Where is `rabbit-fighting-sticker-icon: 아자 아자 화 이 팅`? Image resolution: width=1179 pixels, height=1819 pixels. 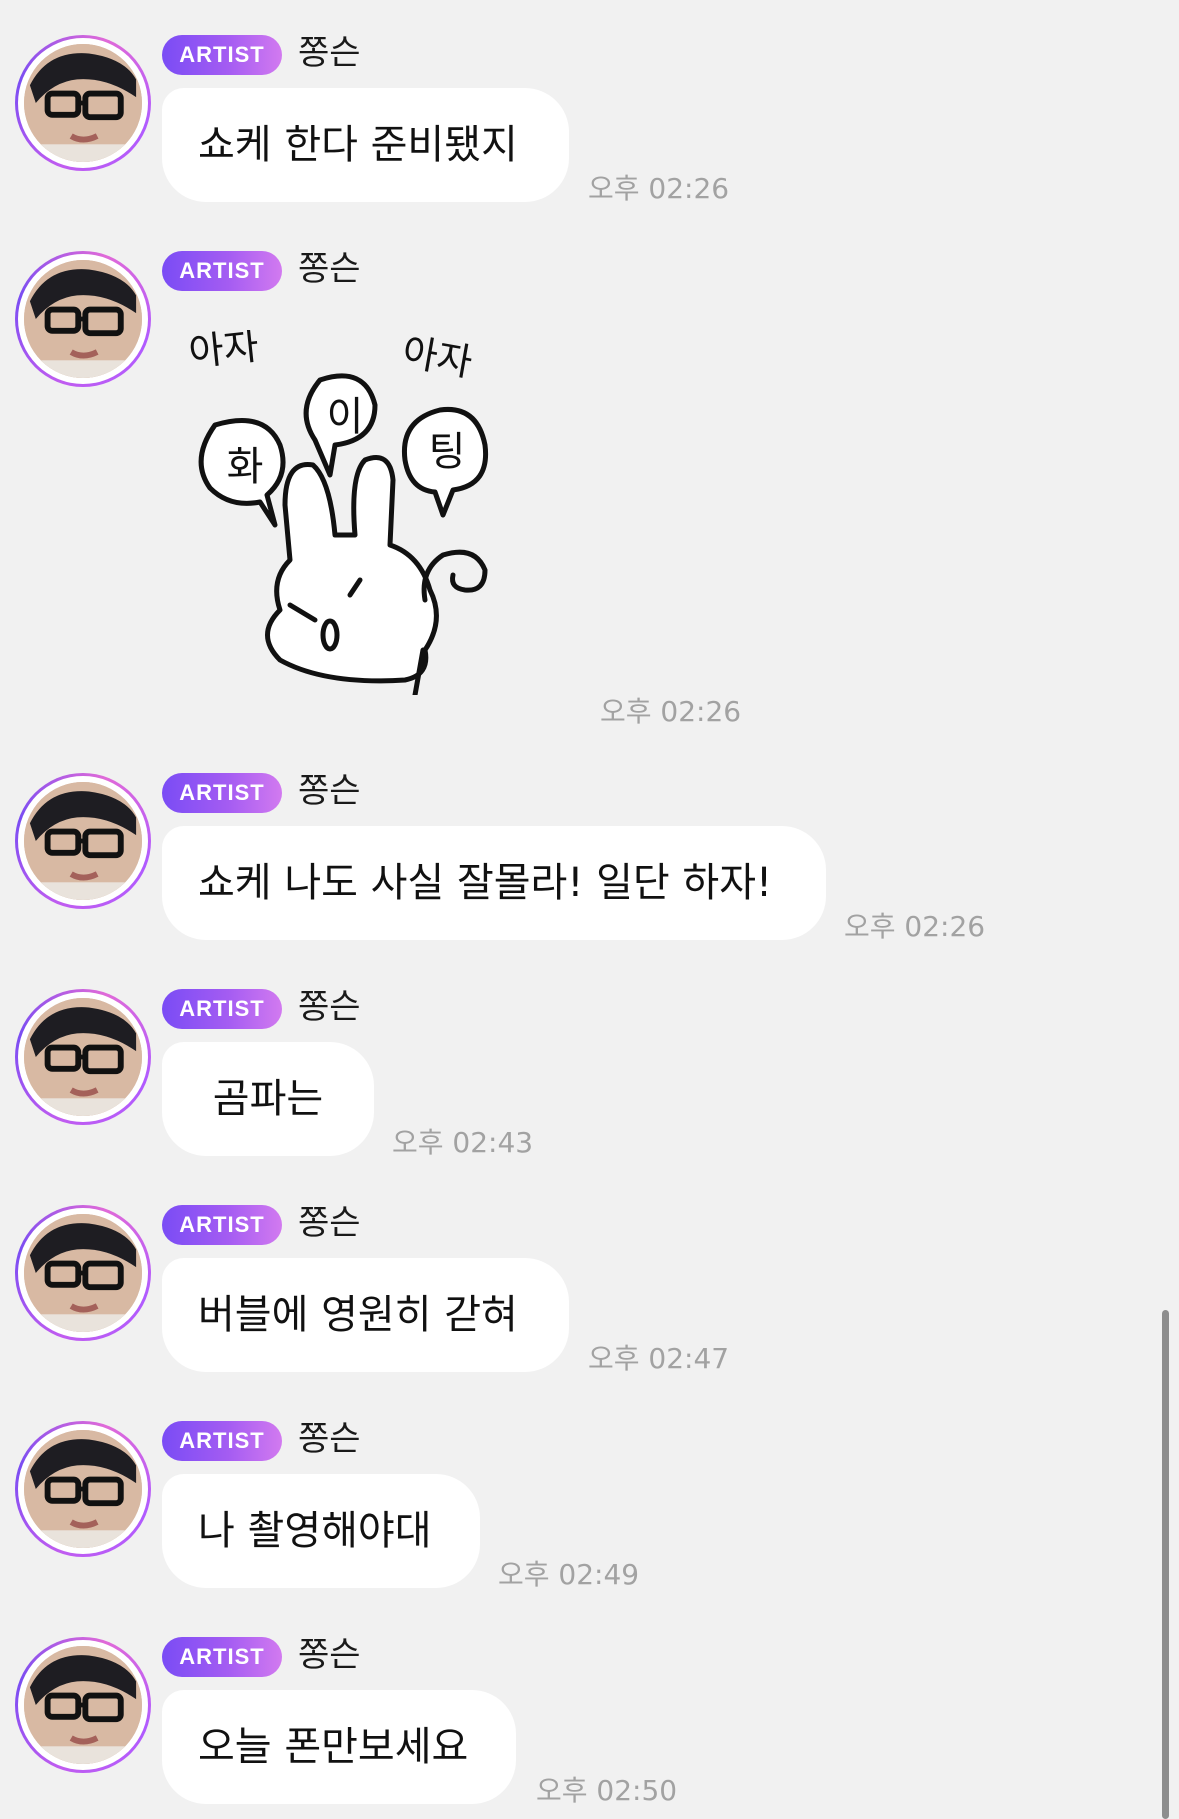
rabbit-fighting-sticker-icon: 아자 아자 화 이 팅 is located at coordinates (365, 512).